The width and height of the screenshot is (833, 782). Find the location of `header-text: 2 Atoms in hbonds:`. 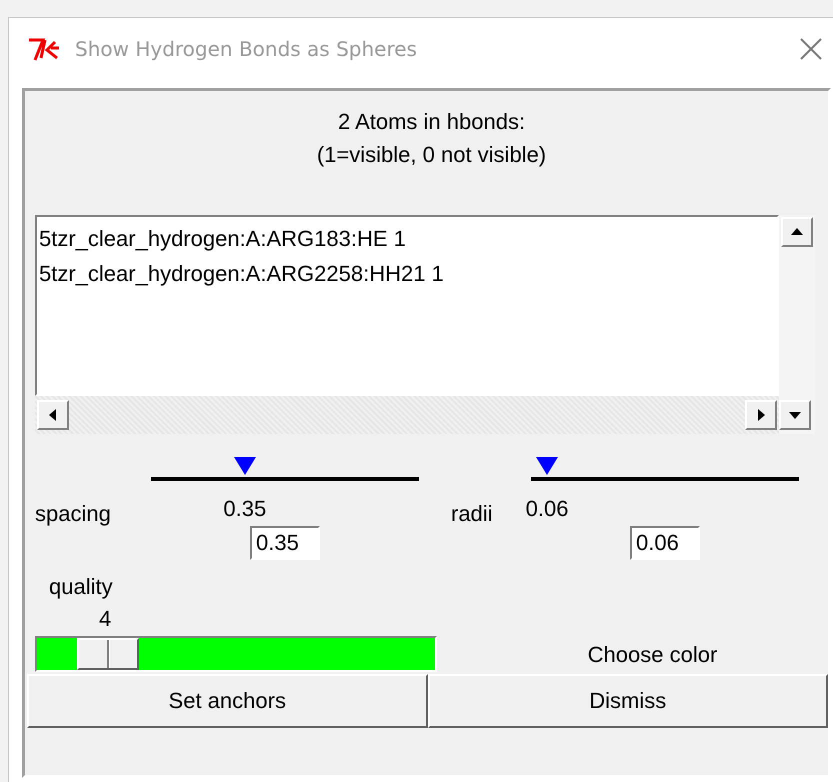

header-text: 2 Atoms in hbonds: is located at coordinates (432, 122).